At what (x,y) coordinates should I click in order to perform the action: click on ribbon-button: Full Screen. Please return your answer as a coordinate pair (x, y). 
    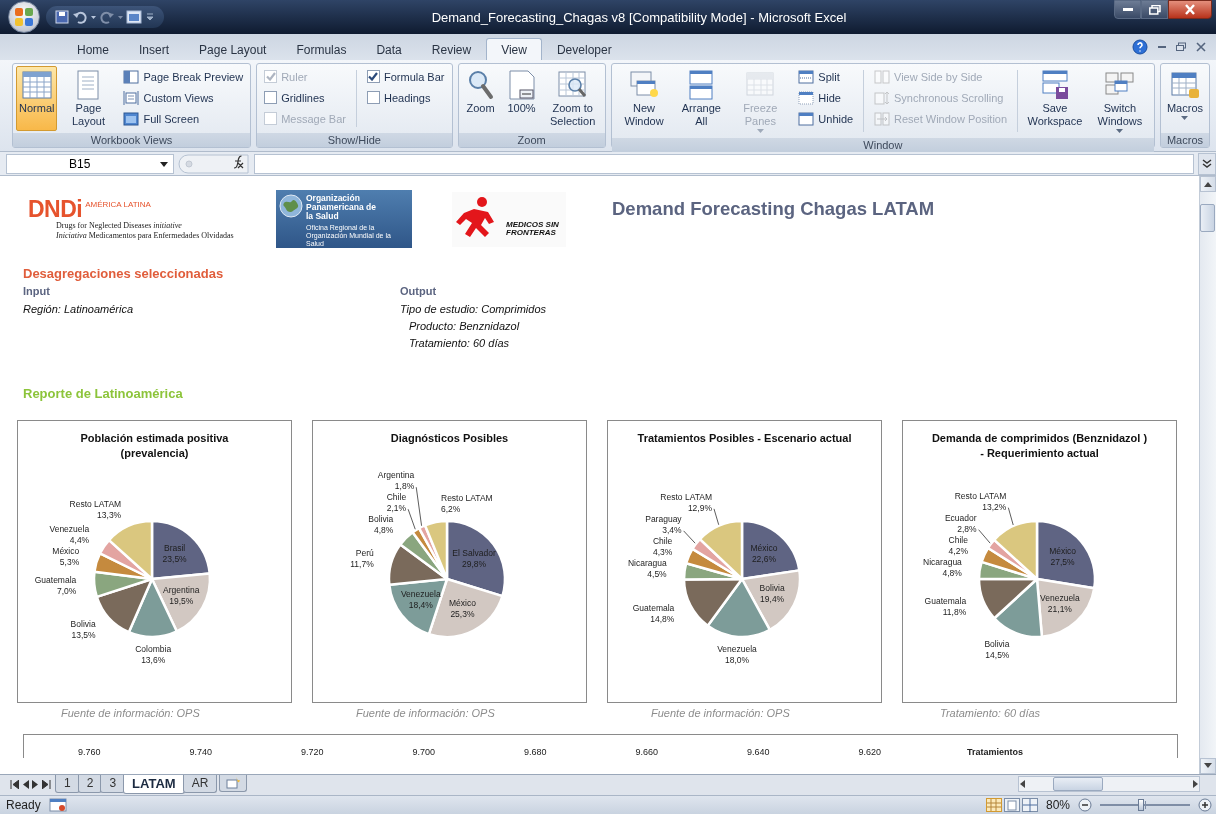
    Looking at the image, I should click on (183, 118).